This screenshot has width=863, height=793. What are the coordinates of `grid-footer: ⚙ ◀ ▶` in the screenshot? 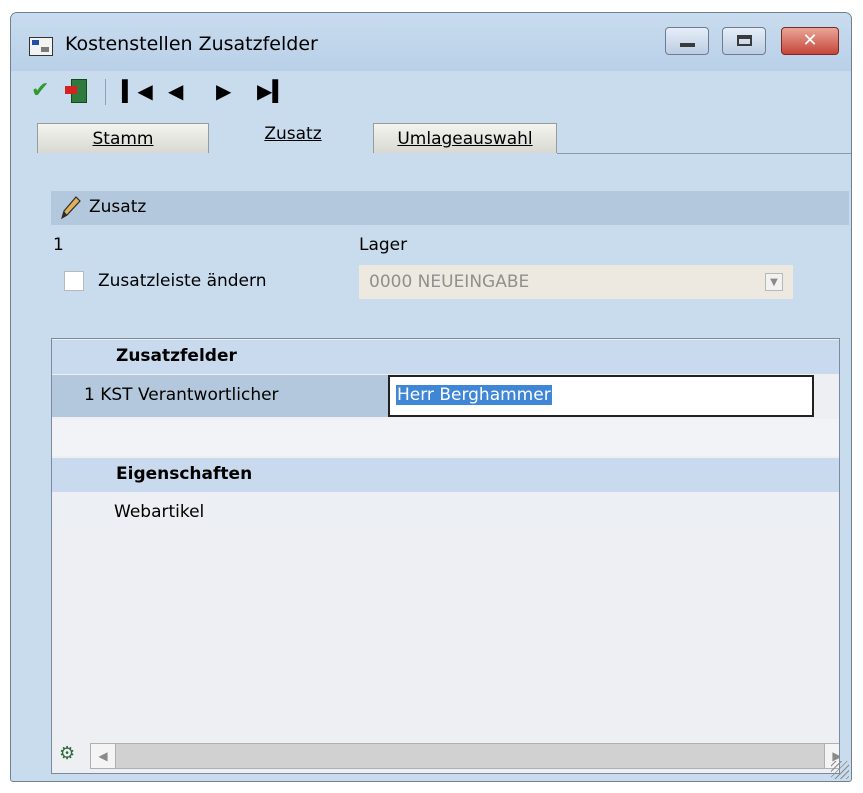 It's located at (445, 755).